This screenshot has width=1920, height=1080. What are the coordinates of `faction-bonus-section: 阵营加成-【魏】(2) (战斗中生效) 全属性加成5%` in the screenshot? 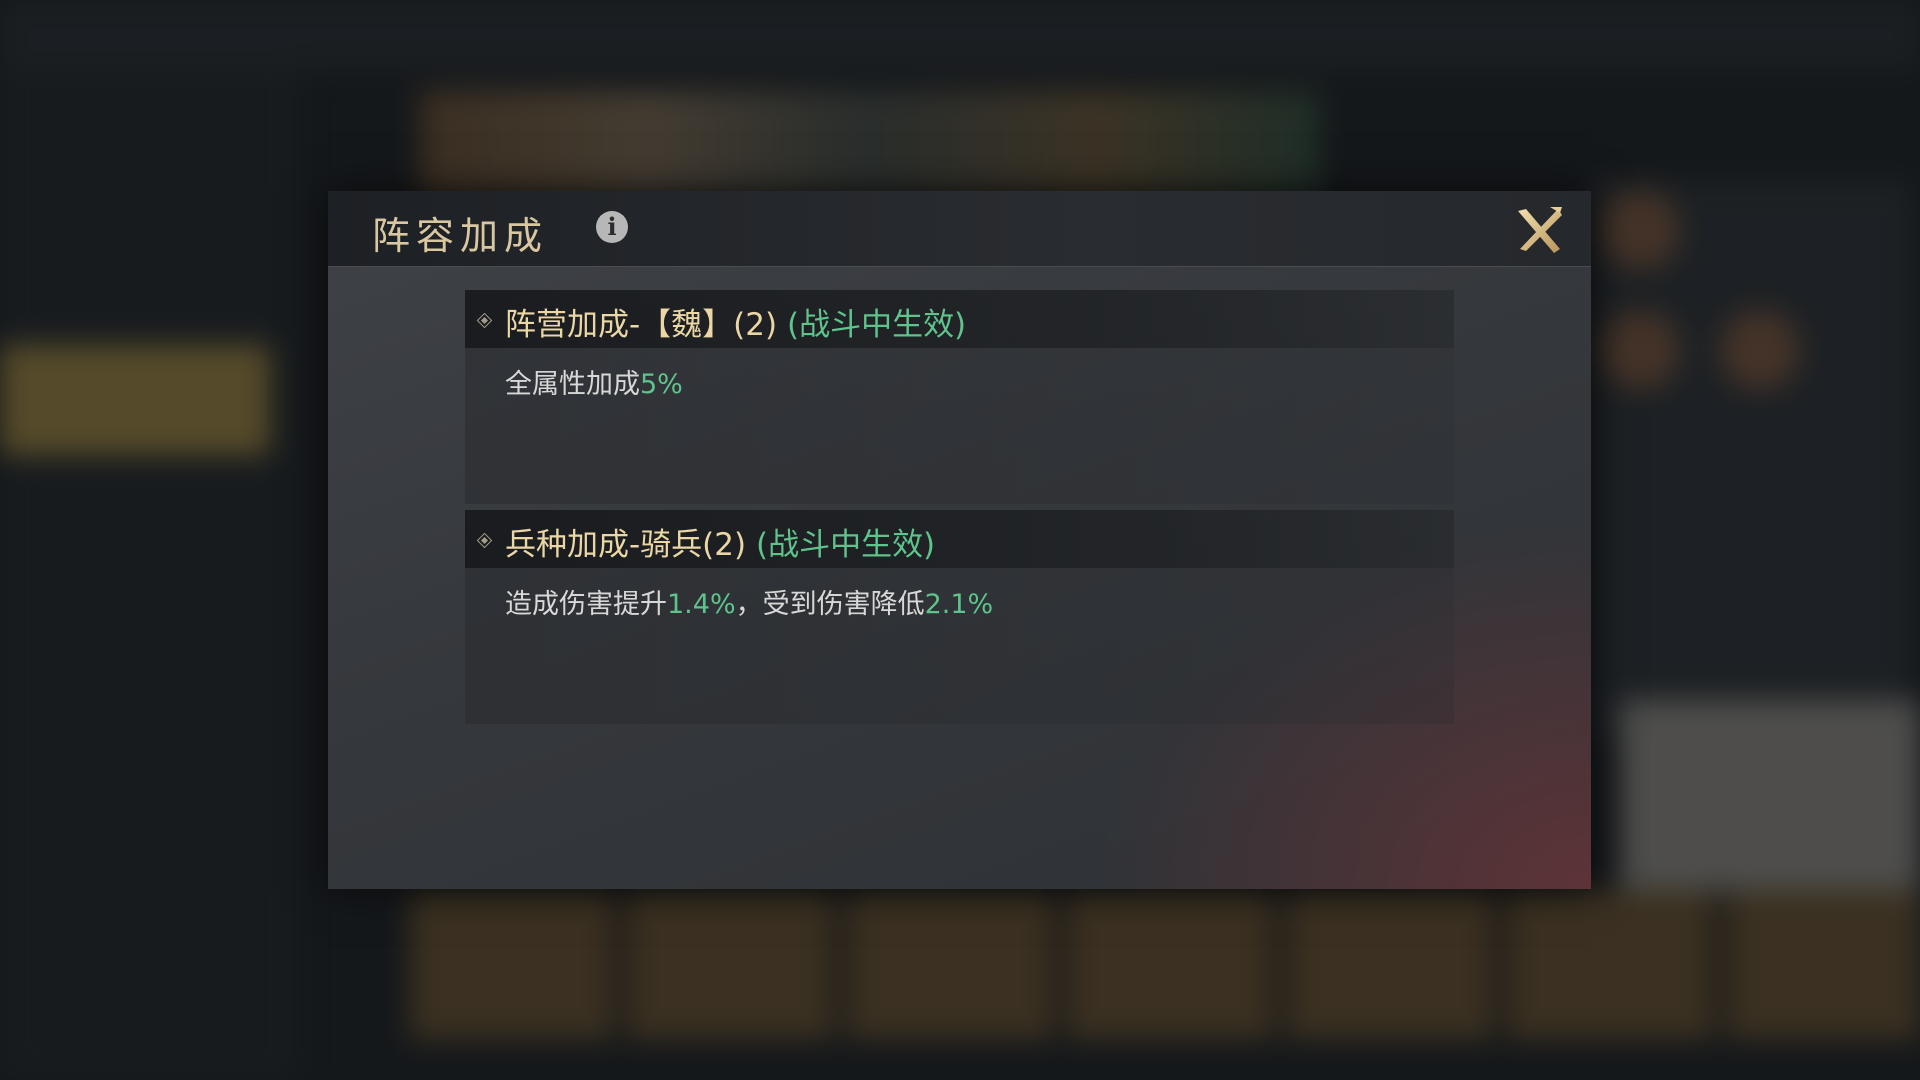 It's located at (959, 397).